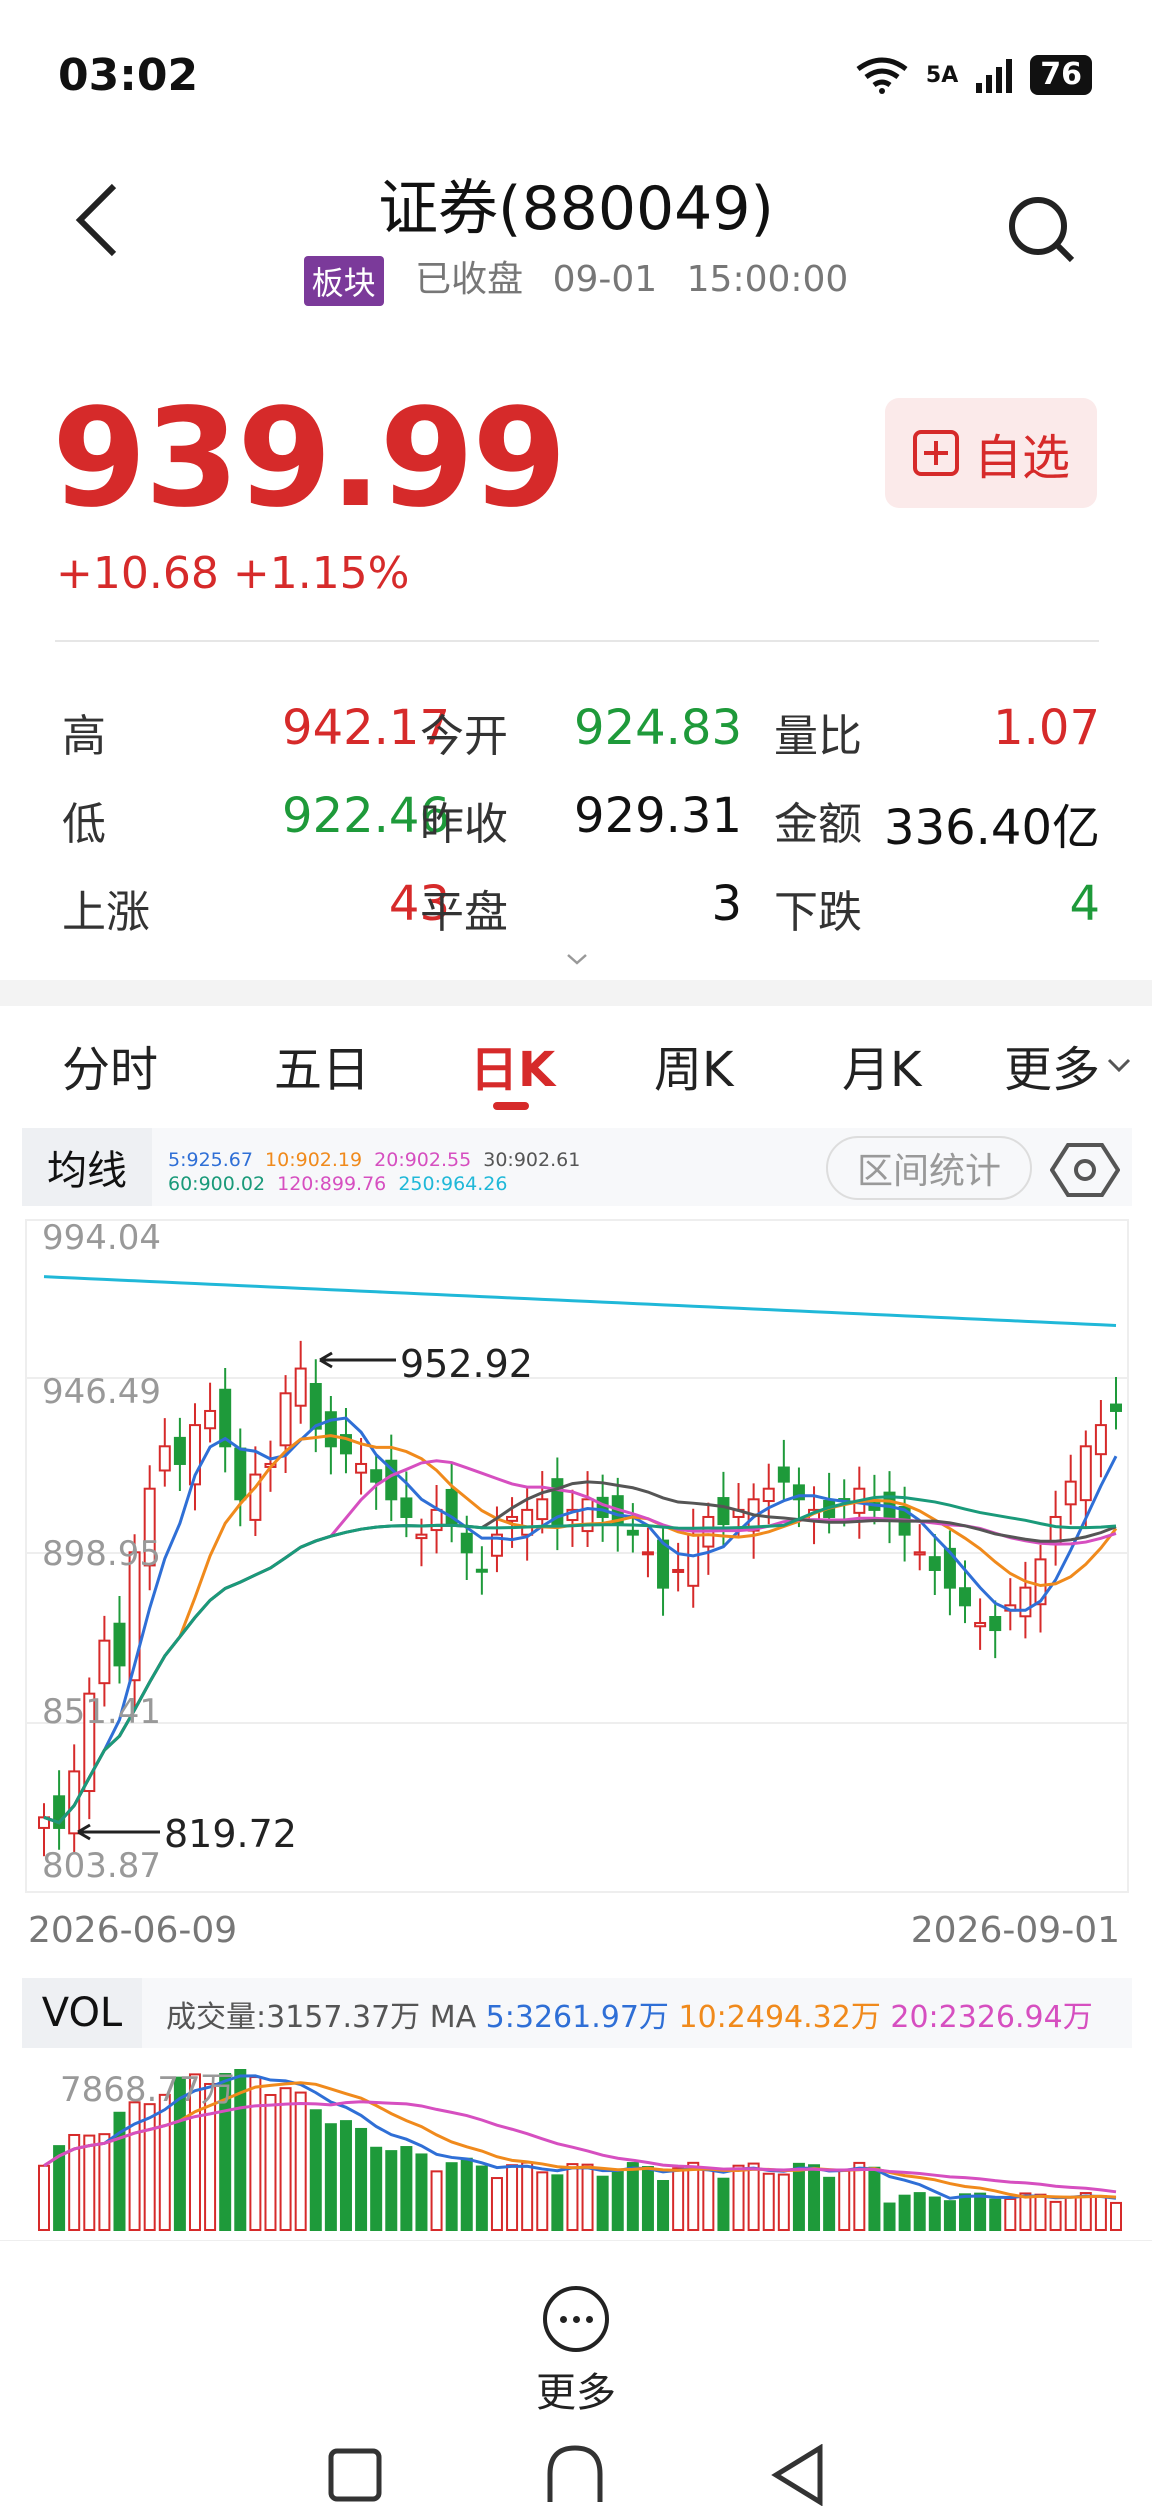  I want to click on ma250-line, so click(580, 1301).